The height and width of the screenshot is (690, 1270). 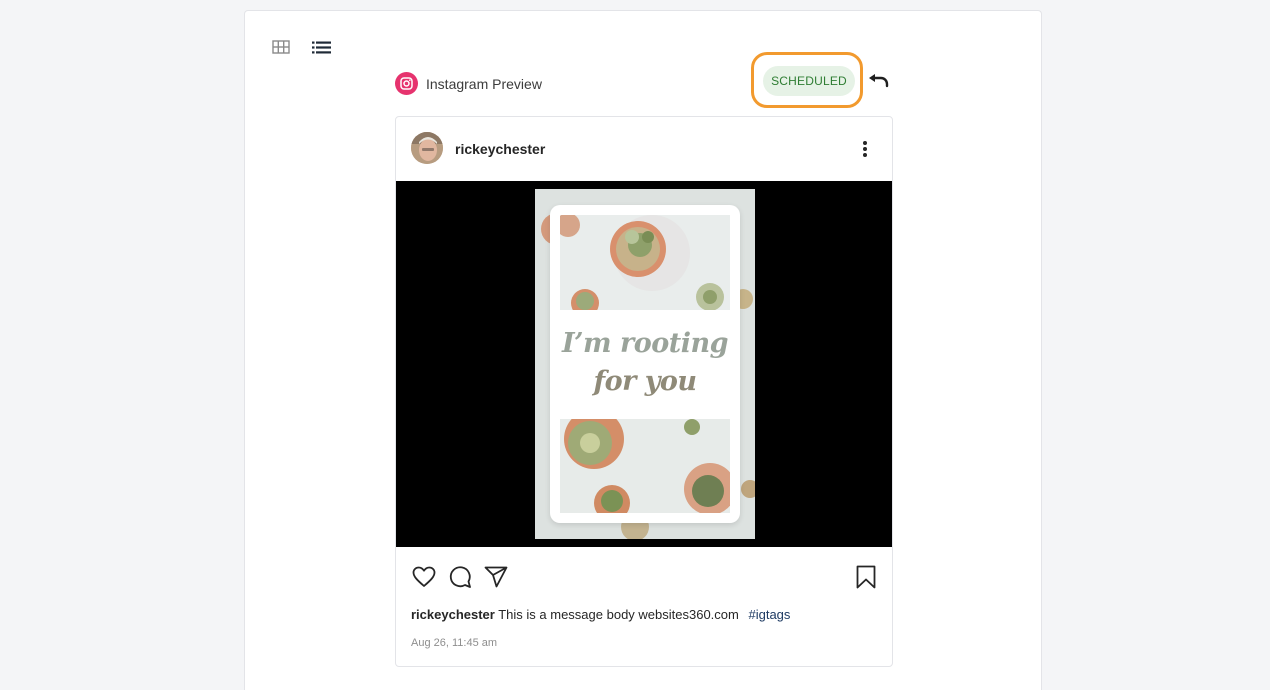 I want to click on preview-label: Instagram Preview, so click(x=484, y=84).